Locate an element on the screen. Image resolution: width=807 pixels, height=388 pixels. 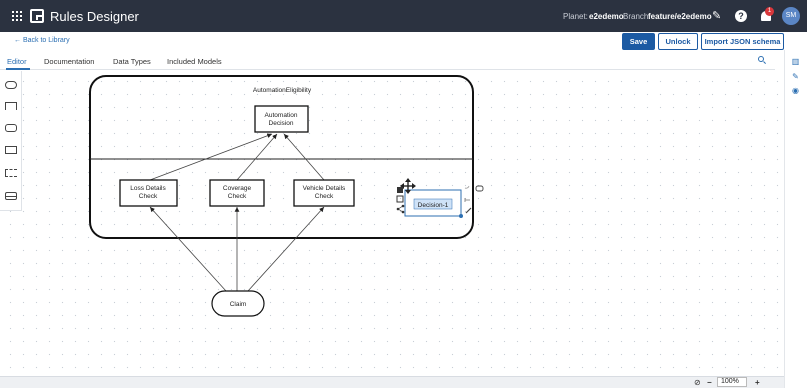
zoom-level-select: 100% is located at coordinates (732, 382).